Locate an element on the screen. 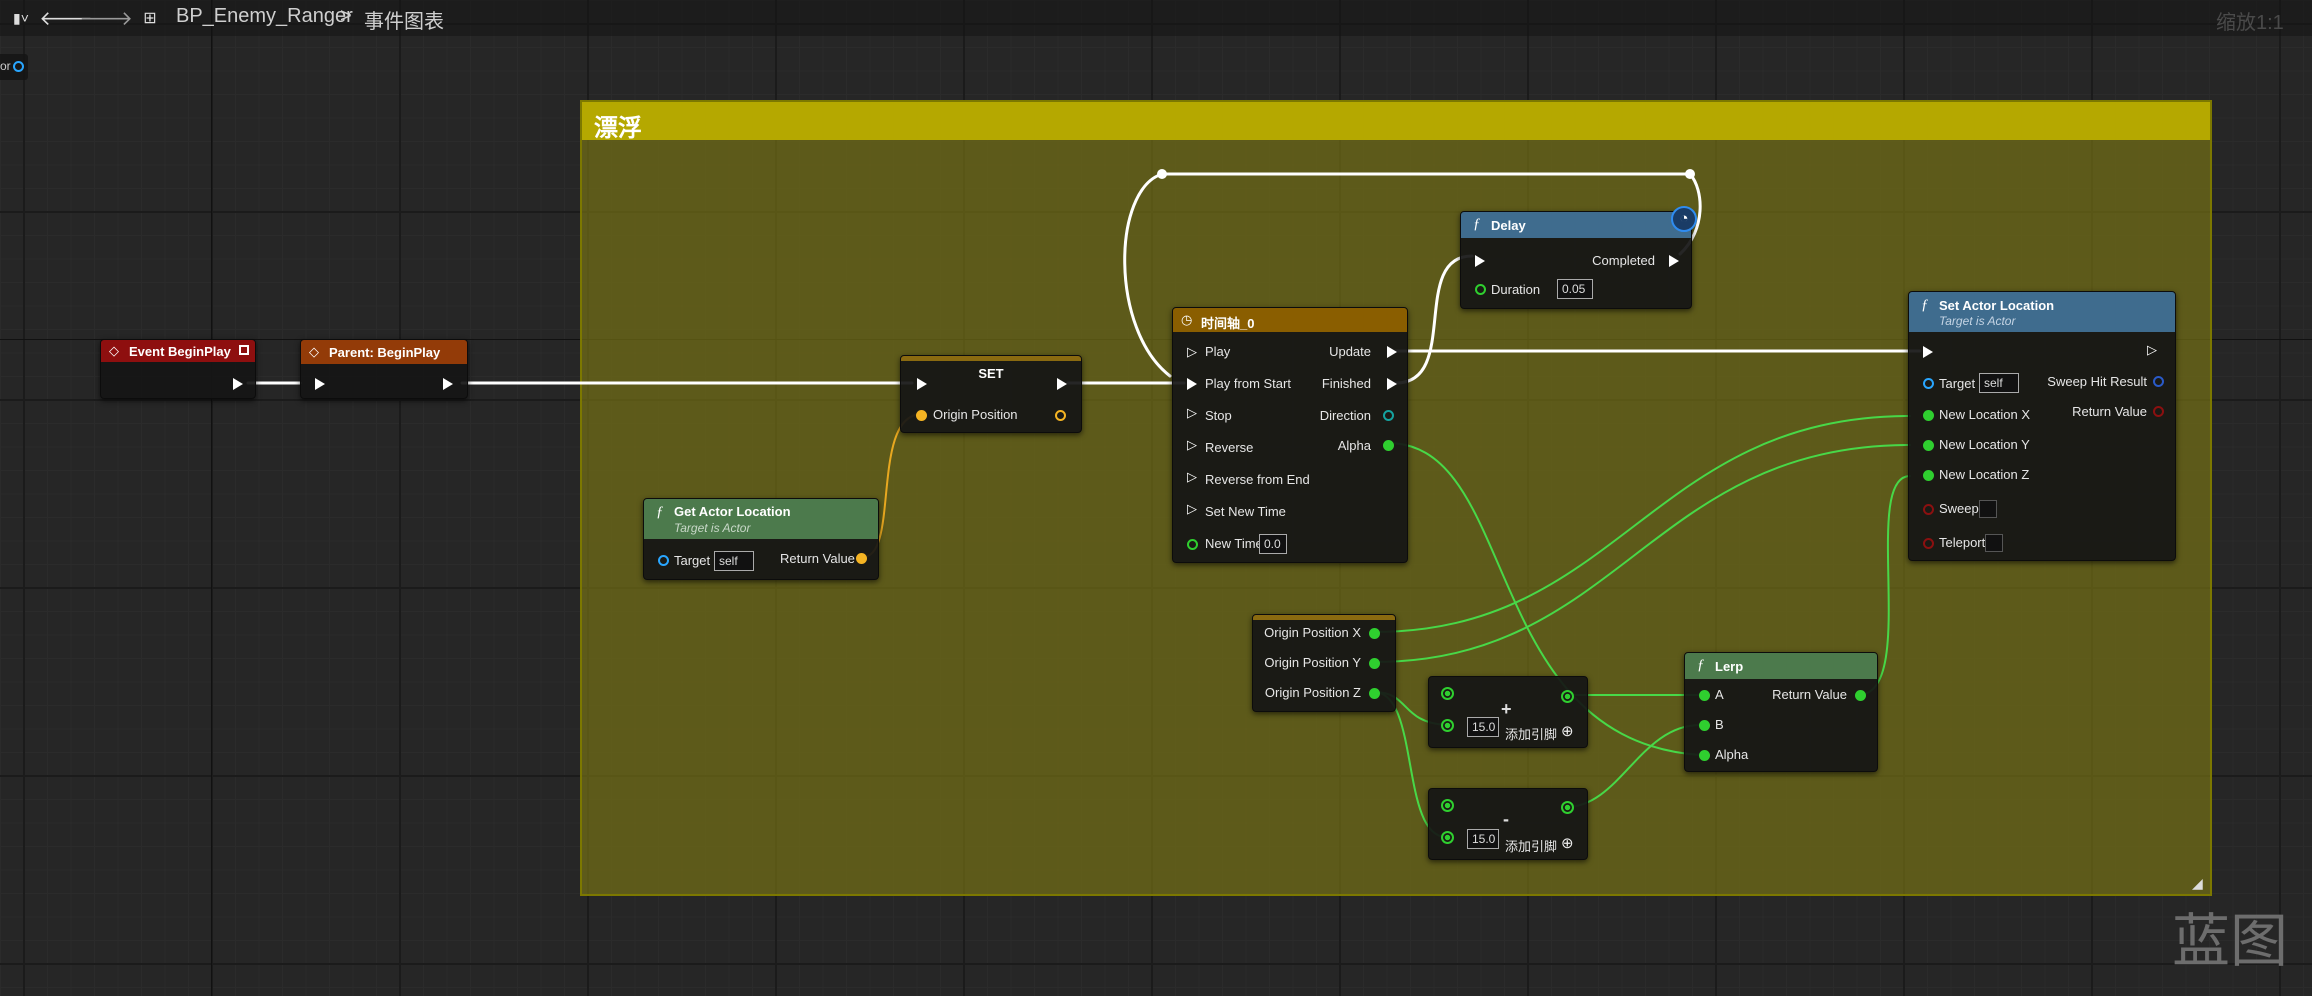 The height and width of the screenshot is (996, 2312). reverse-exec-pin: ▷ is located at coordinates (1192, 445).